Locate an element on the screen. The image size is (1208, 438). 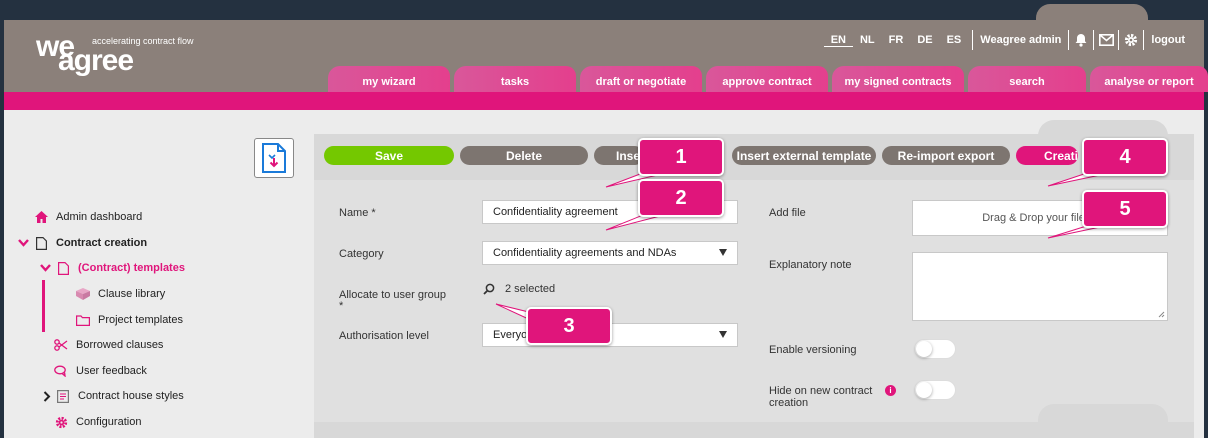
insert-button: Inse is located at coordinates (619, 155).